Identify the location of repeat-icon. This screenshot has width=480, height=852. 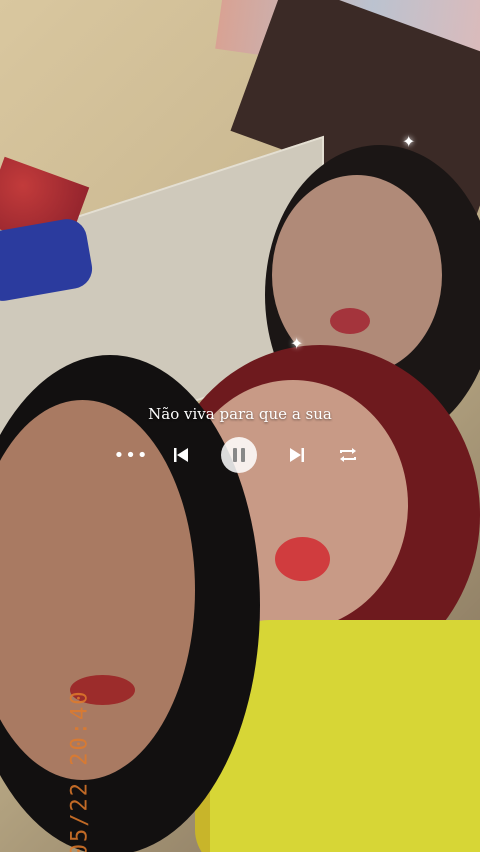
(348, 455).